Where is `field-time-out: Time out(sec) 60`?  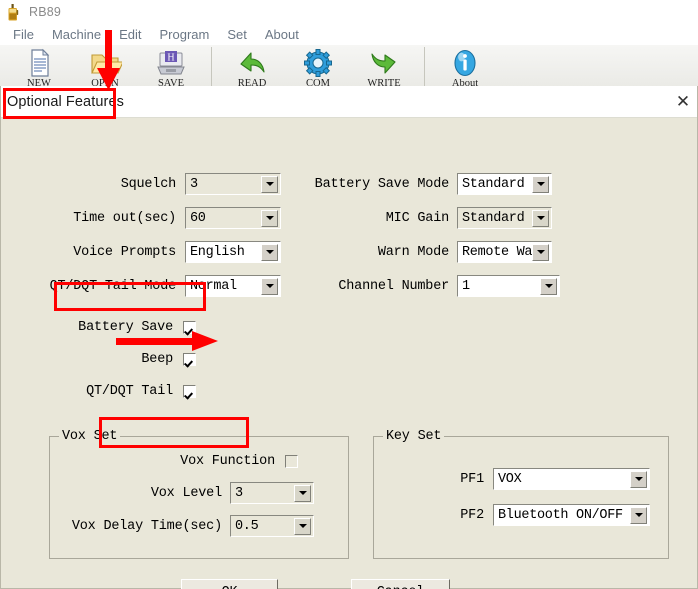
field-time-out: Time out(sec) 60 is located at coordinates (151, 218).